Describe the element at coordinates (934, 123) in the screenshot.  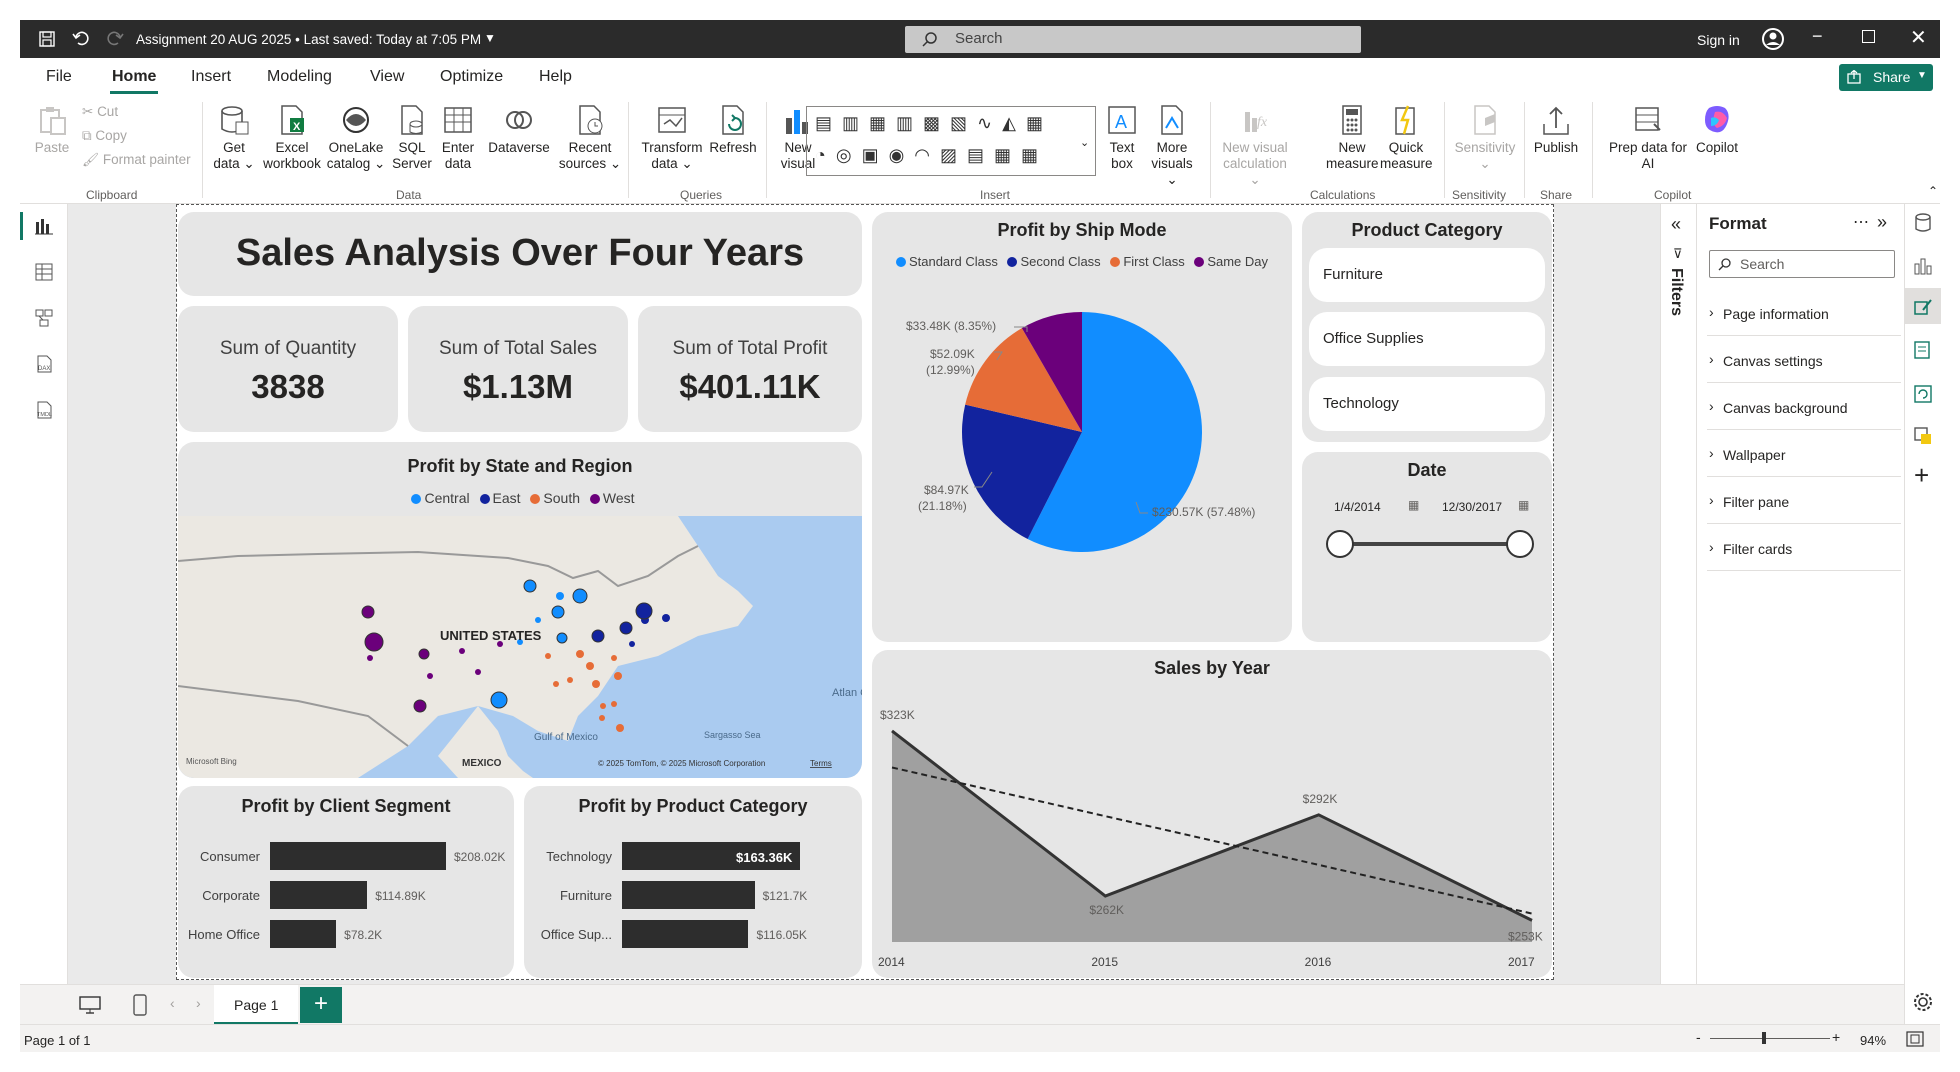
I see `visual-gallery-row1-icons: ▤▥▦▥▩▧∿◭▦` at that location.